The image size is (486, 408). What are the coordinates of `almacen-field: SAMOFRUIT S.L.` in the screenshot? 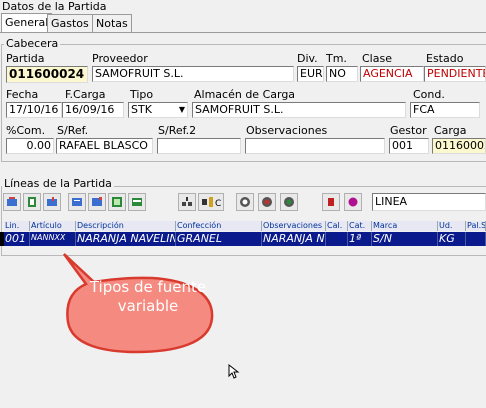 It's located at (299, 110).